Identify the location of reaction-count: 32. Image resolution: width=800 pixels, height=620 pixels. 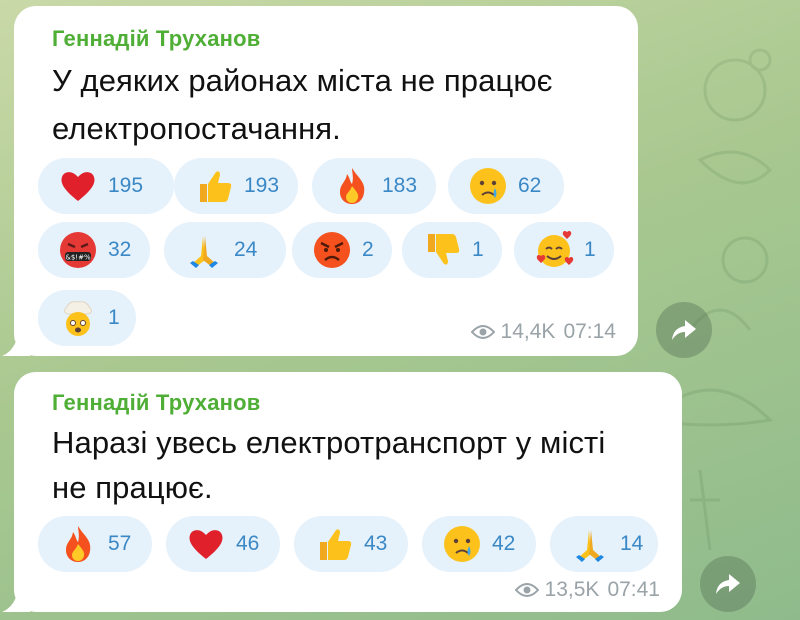
(120, 249).